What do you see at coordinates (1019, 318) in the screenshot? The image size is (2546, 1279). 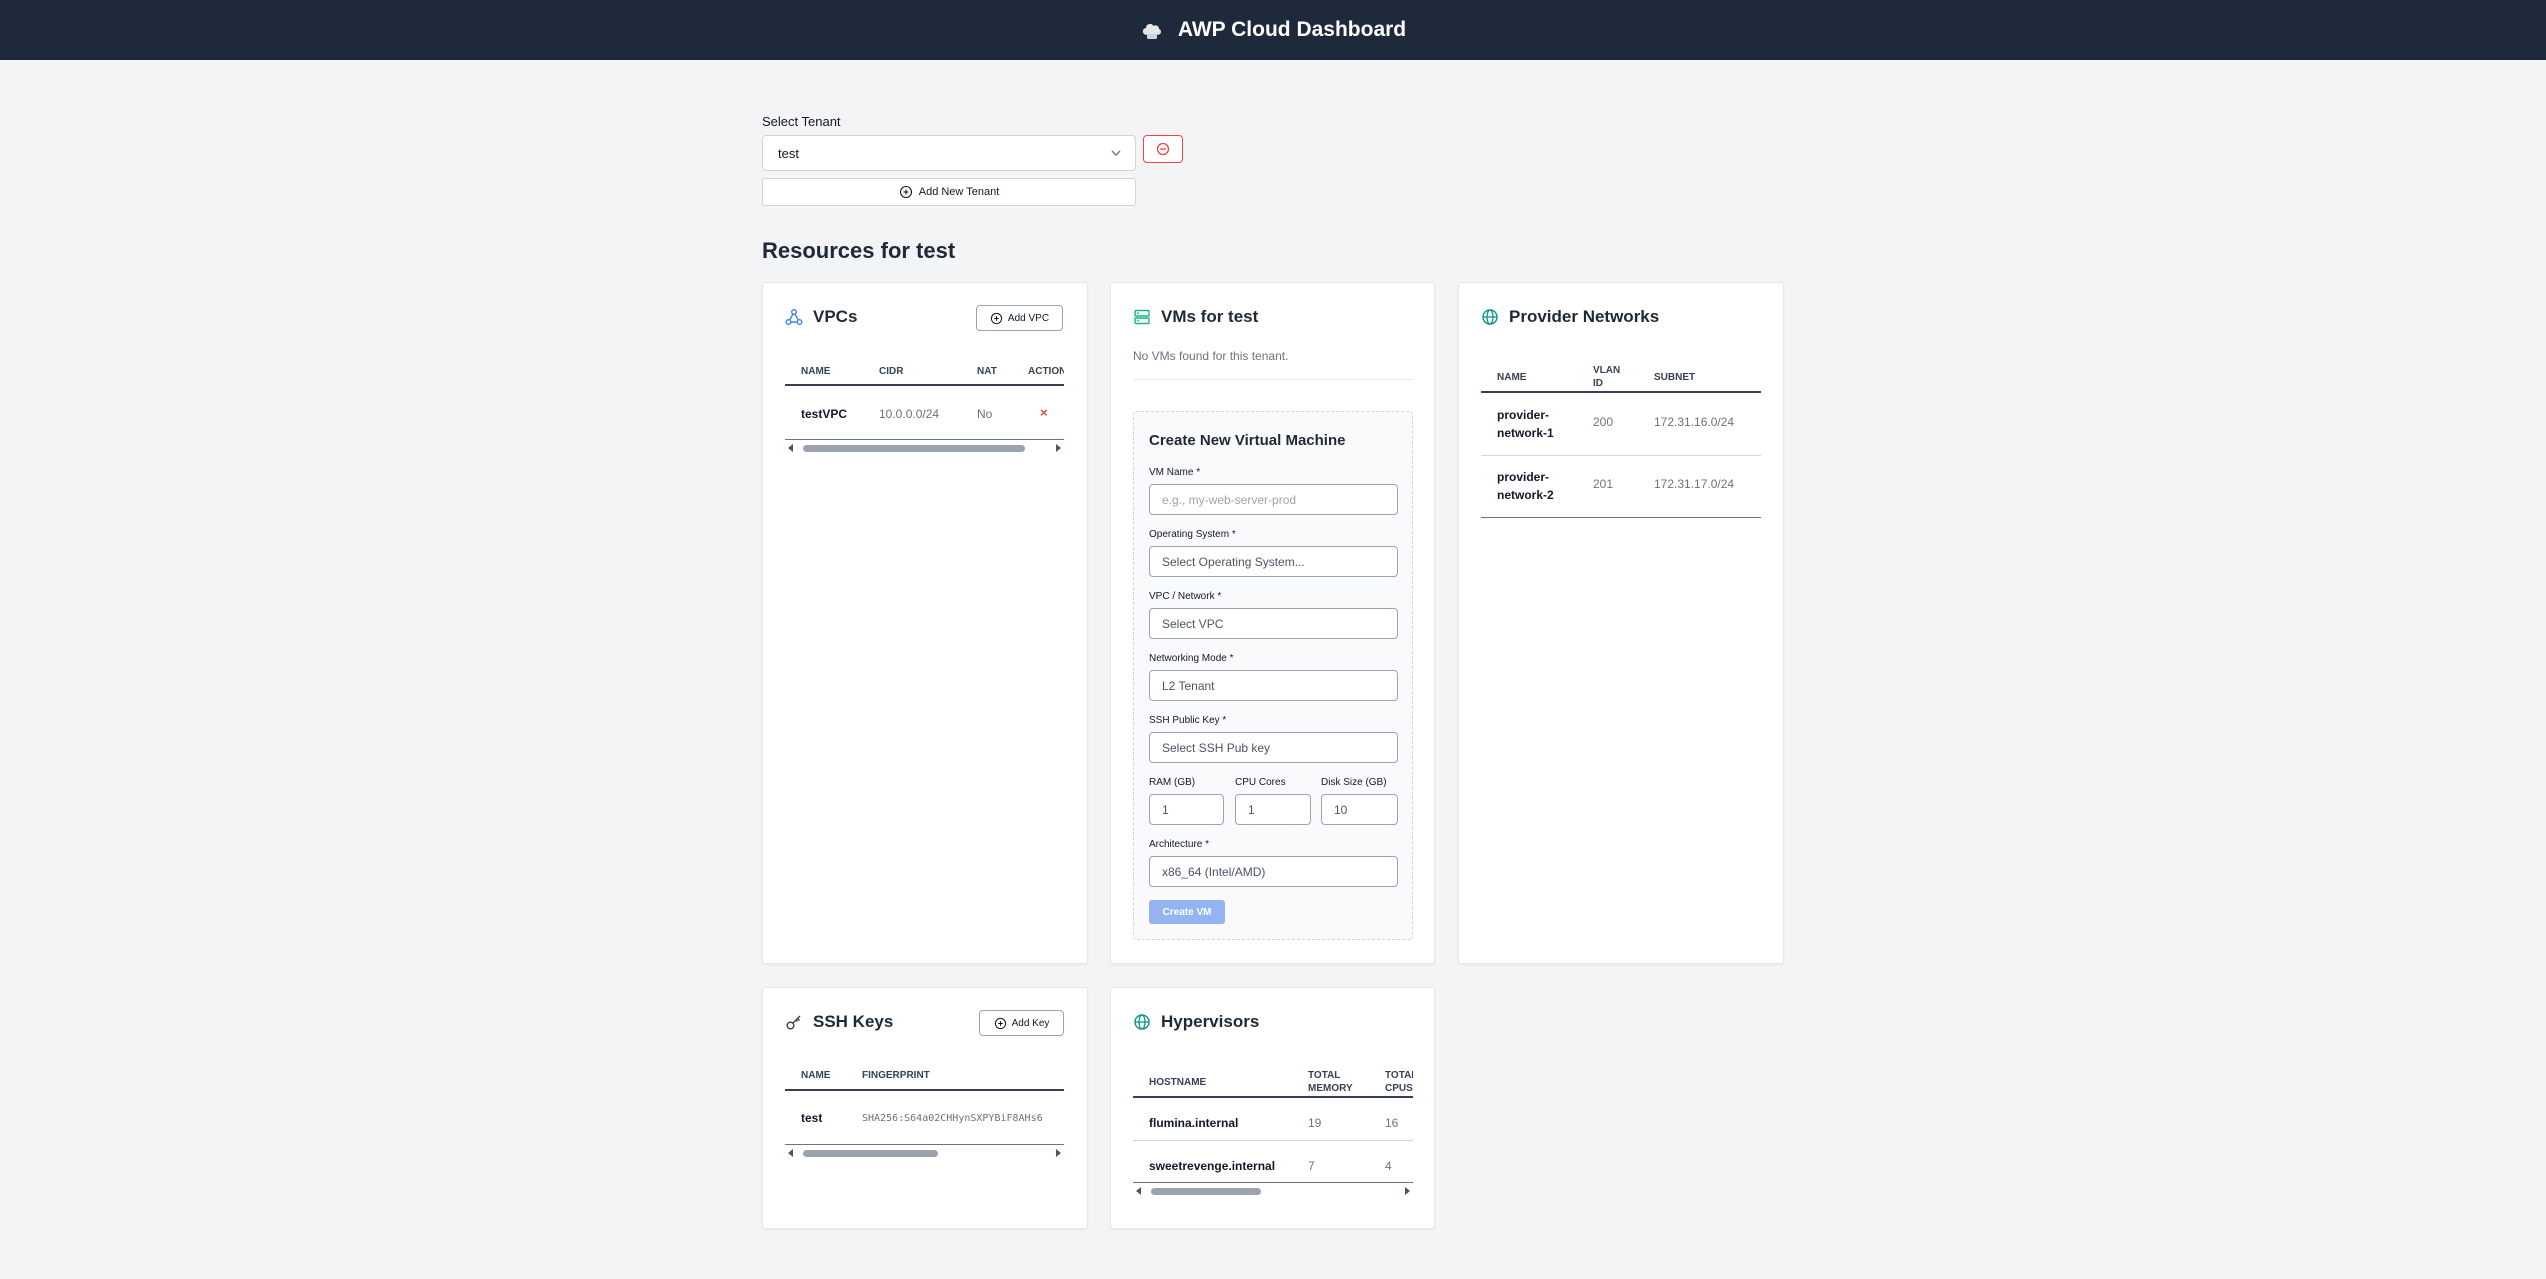 I see `add-vpc-button: Add VPC` at bounding box center [1019, 318].